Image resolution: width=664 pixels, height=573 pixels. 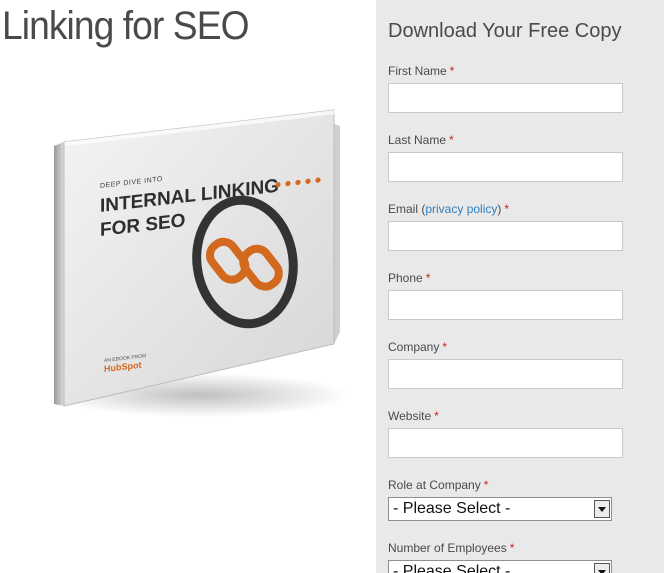 I want to click on phone-field: Phone *, so click(x=508, y=295).